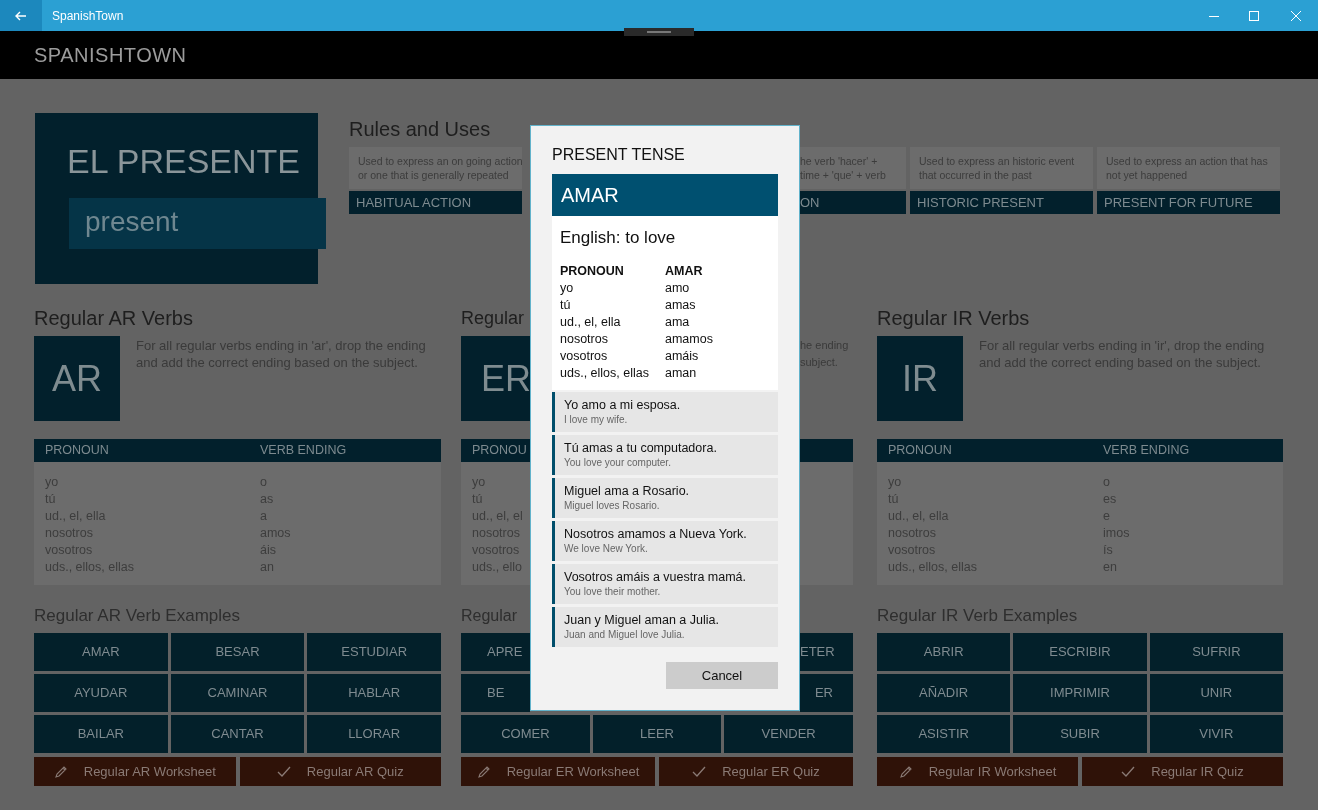 The image size is (1318, 810). What do you see at coordinates (680, 305) in the screenshot?
I see `table-cell: amas` at bounding box center [680, 305].